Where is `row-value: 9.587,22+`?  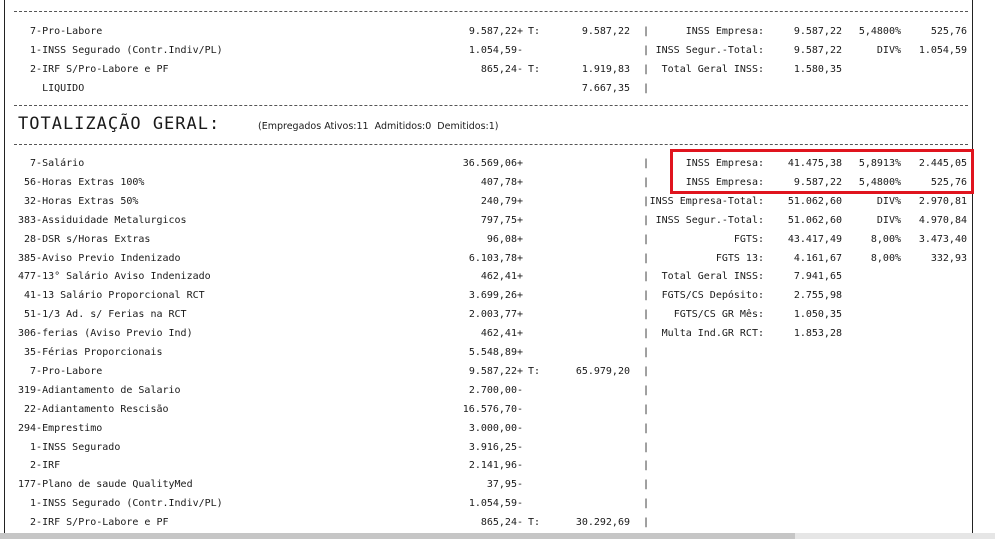 row-value: 9.587,22+ is located at coordinates (495, 31).